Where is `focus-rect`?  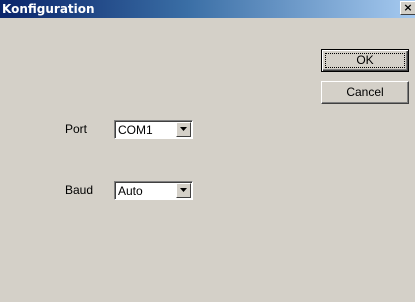
focus-rect is located at coordinates (365, 60).